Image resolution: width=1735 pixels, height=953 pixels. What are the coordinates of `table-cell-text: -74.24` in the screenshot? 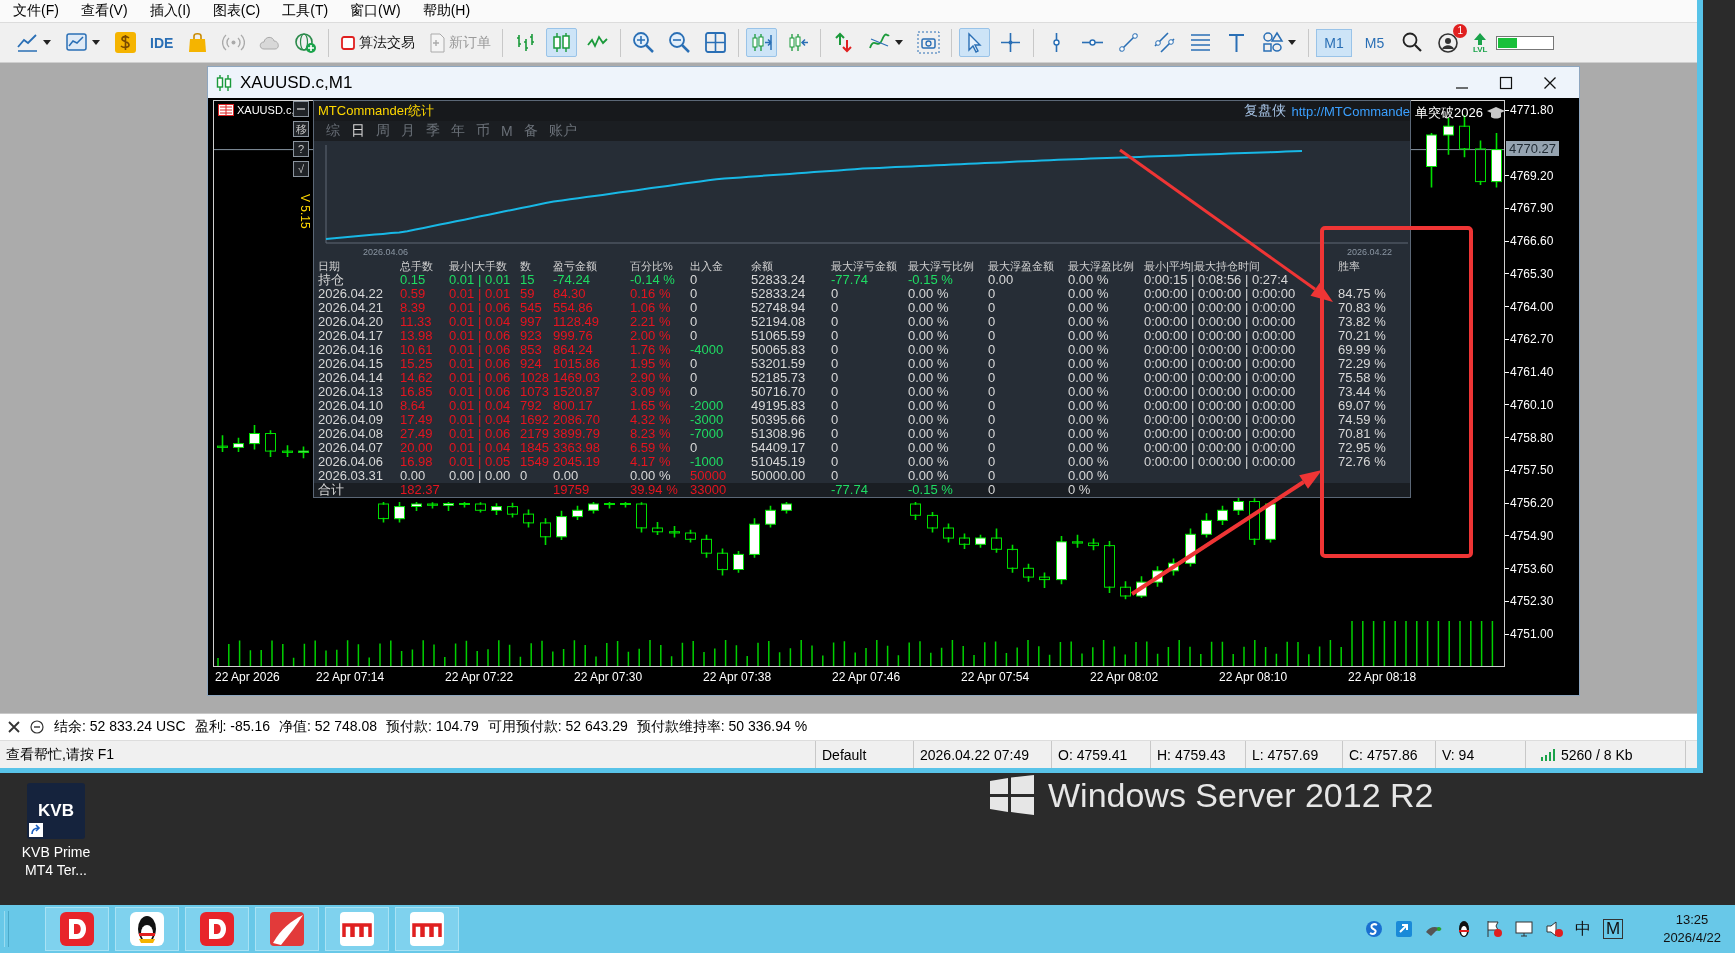 It's located at (572, 280).